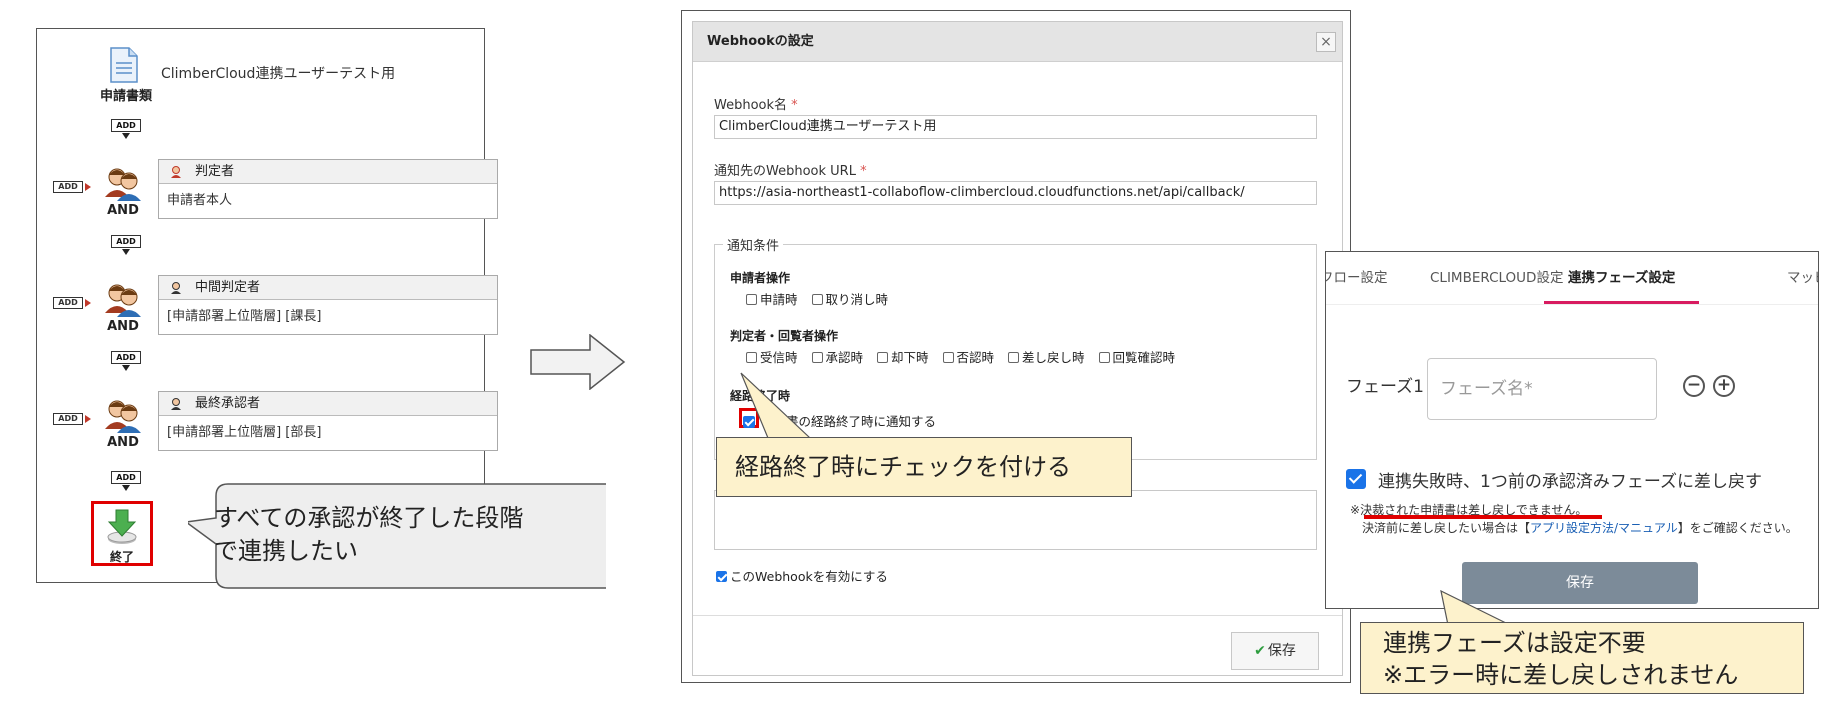 The image size is (1832, 704). I want to click on checkbox-label: 受信時, so click(779, 357).